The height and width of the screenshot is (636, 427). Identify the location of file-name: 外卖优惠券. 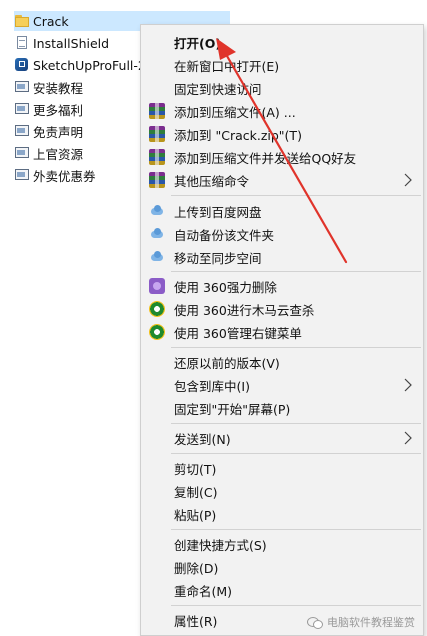
(64, 176).